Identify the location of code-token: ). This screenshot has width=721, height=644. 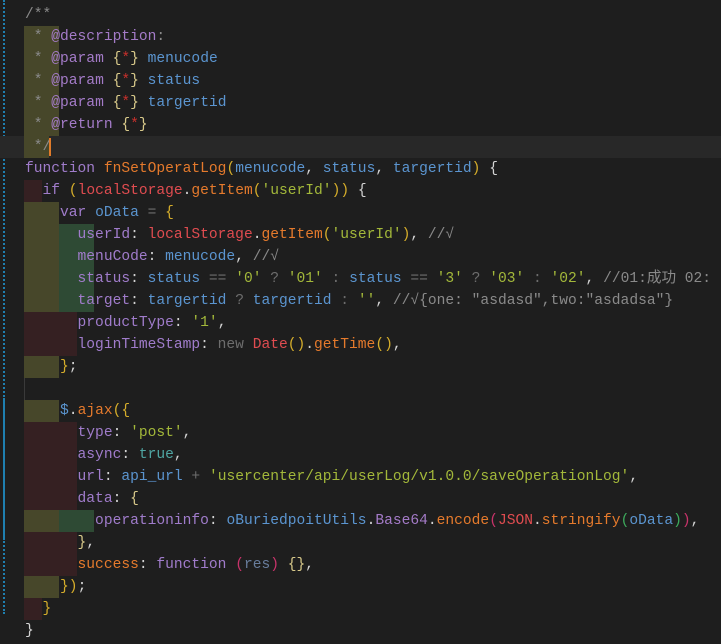
(73, 587).